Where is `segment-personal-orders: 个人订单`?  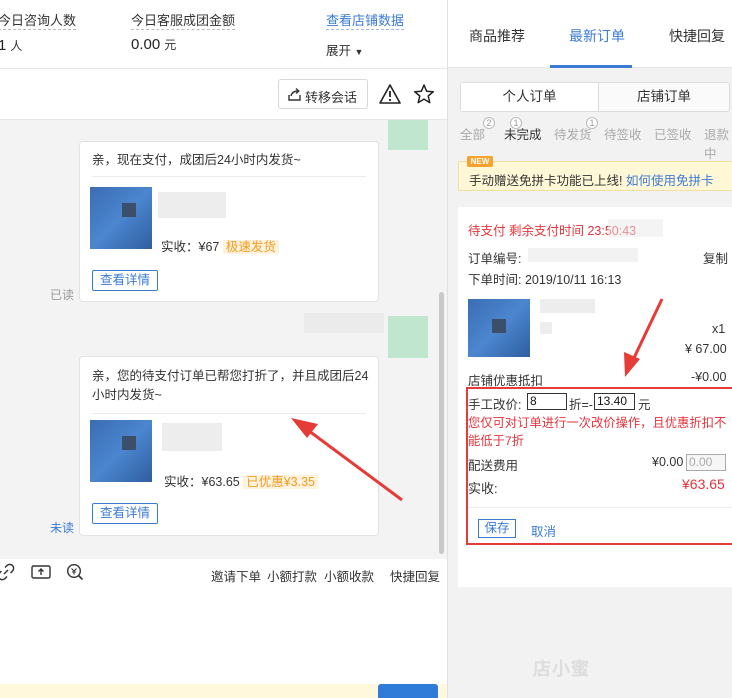 segment-personal-orders: 个人订单 is located at coordinates (530, 97).